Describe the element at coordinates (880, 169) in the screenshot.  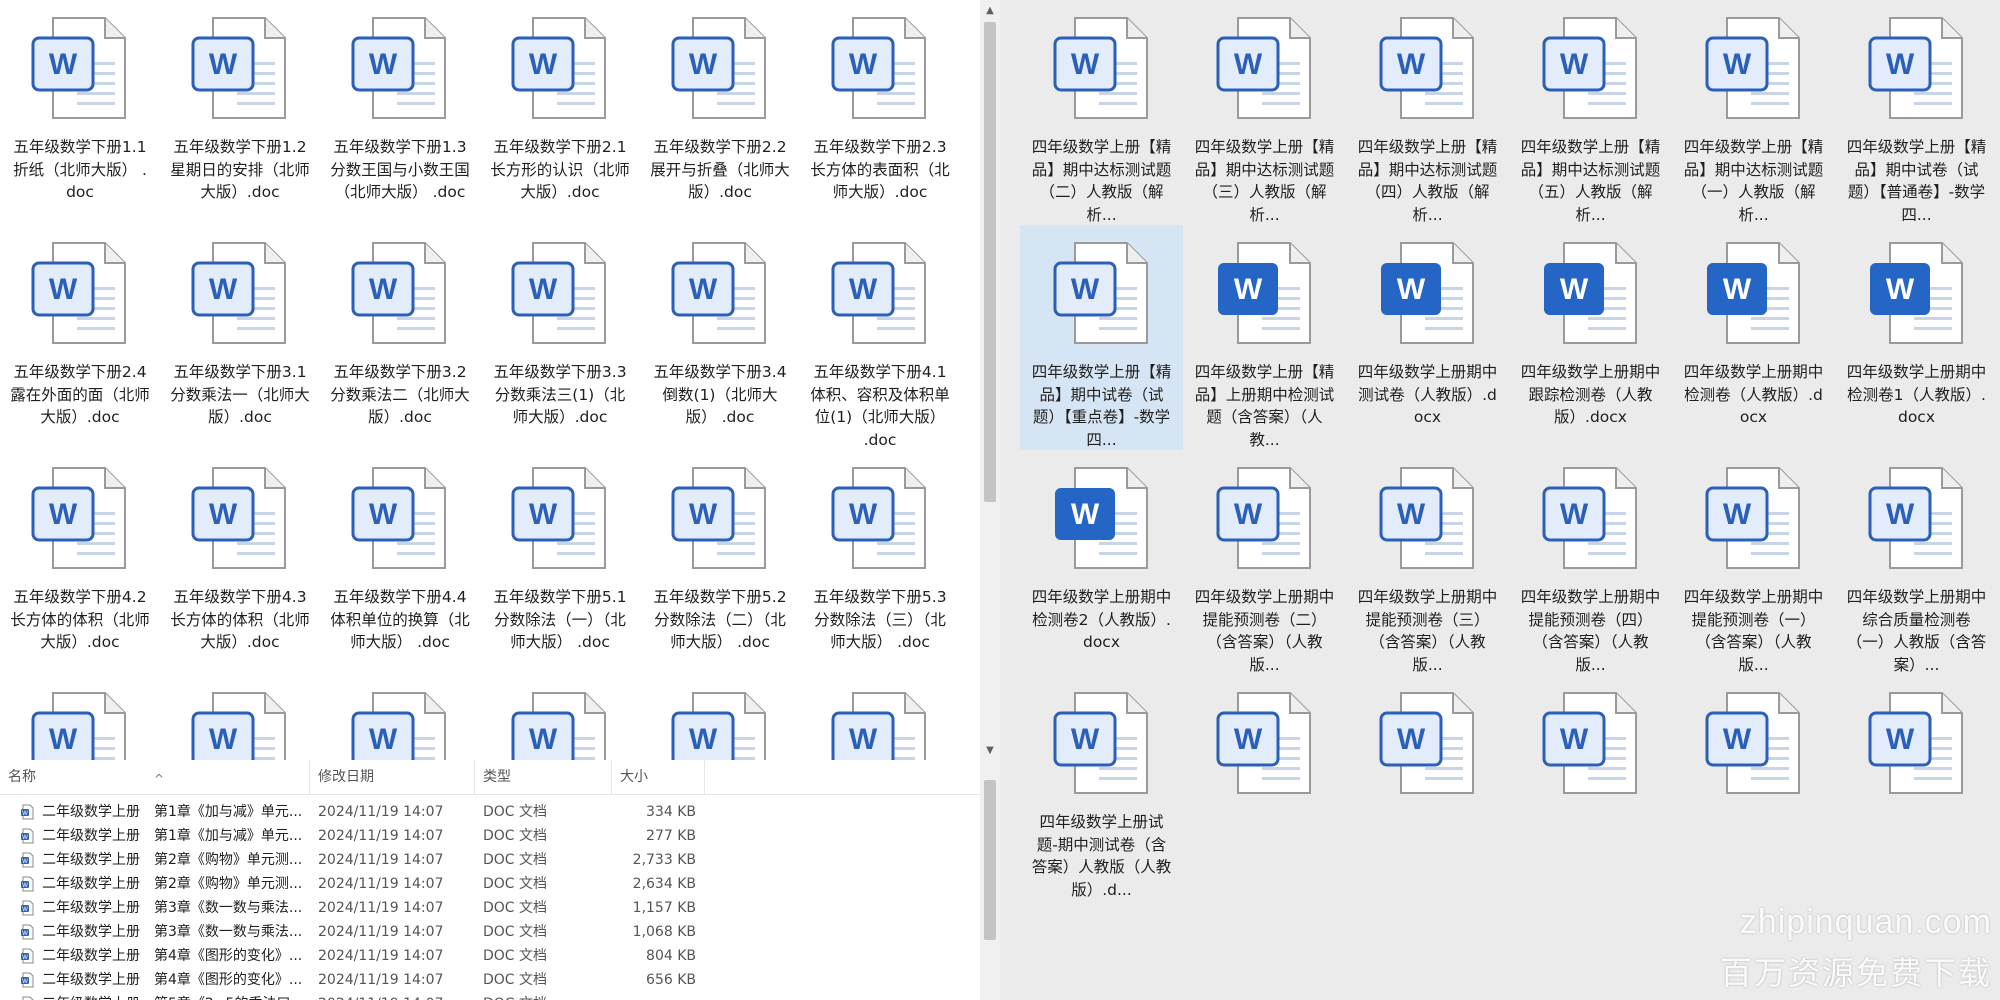
I see `file-name: 五年级数学下册2.3长方体的表面积（北师大版）.doc` at that location.